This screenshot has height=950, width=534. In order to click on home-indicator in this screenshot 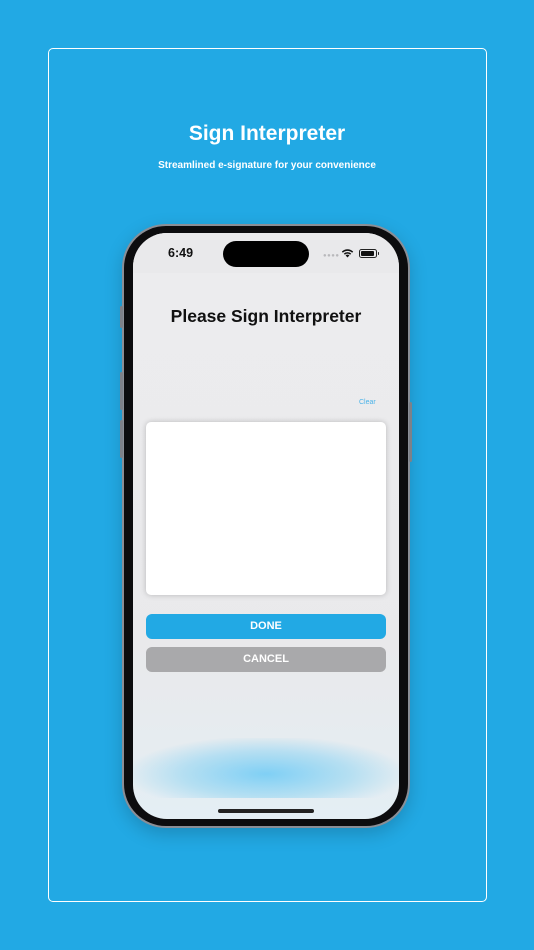, I will do `click(266, 811)`.